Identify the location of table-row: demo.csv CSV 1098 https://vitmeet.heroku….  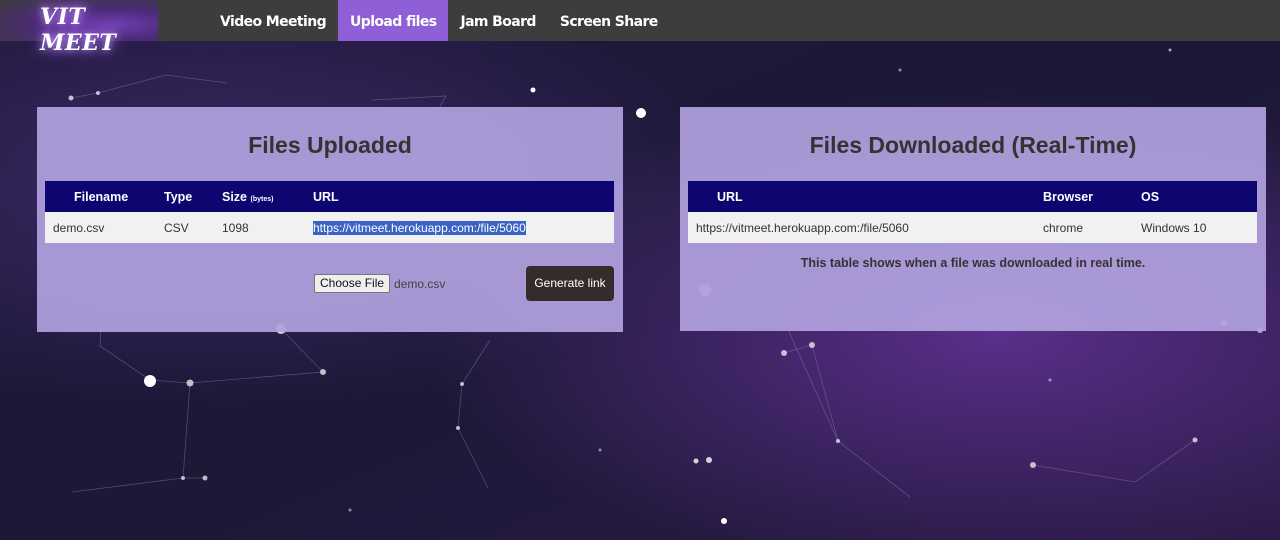
(329, 227).